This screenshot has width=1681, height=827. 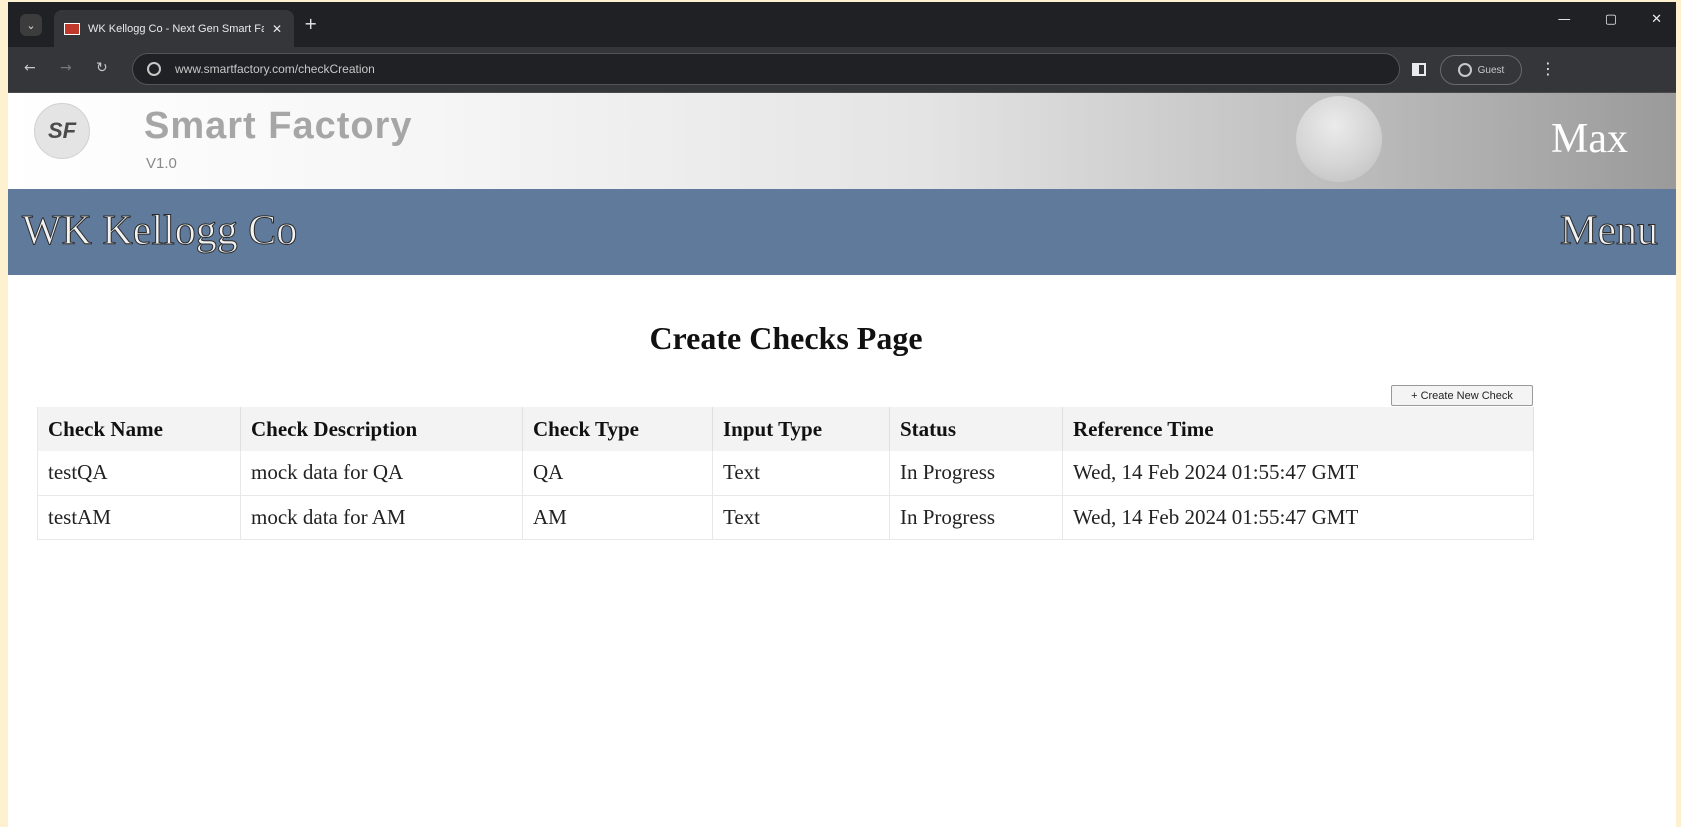 I want to click on column-header: Check Name, so click(x=139, y=429).